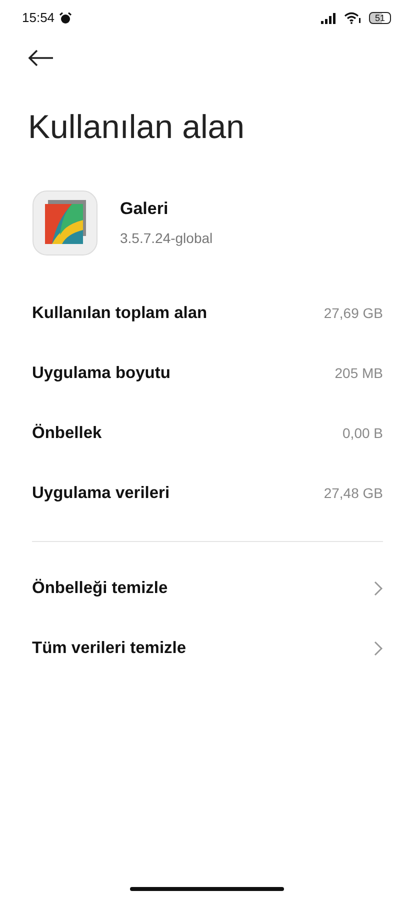 This screenshot has width=415, height=900. What do you see at coordinates (353, 313) in the screenshot?
I see `storage-value: 27,69 GB` at bounding box center [353, 313].